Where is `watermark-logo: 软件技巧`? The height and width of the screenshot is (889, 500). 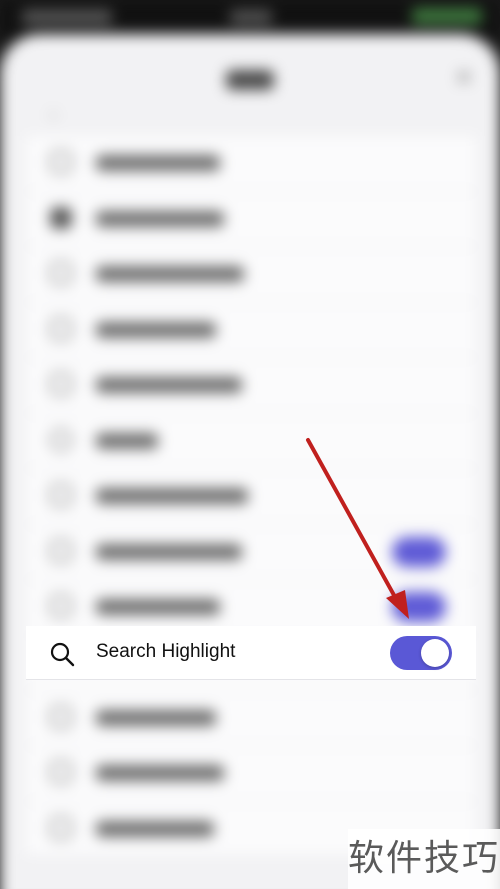 watermark-logo: 软件技巧 is located at coordinates (424, 859).